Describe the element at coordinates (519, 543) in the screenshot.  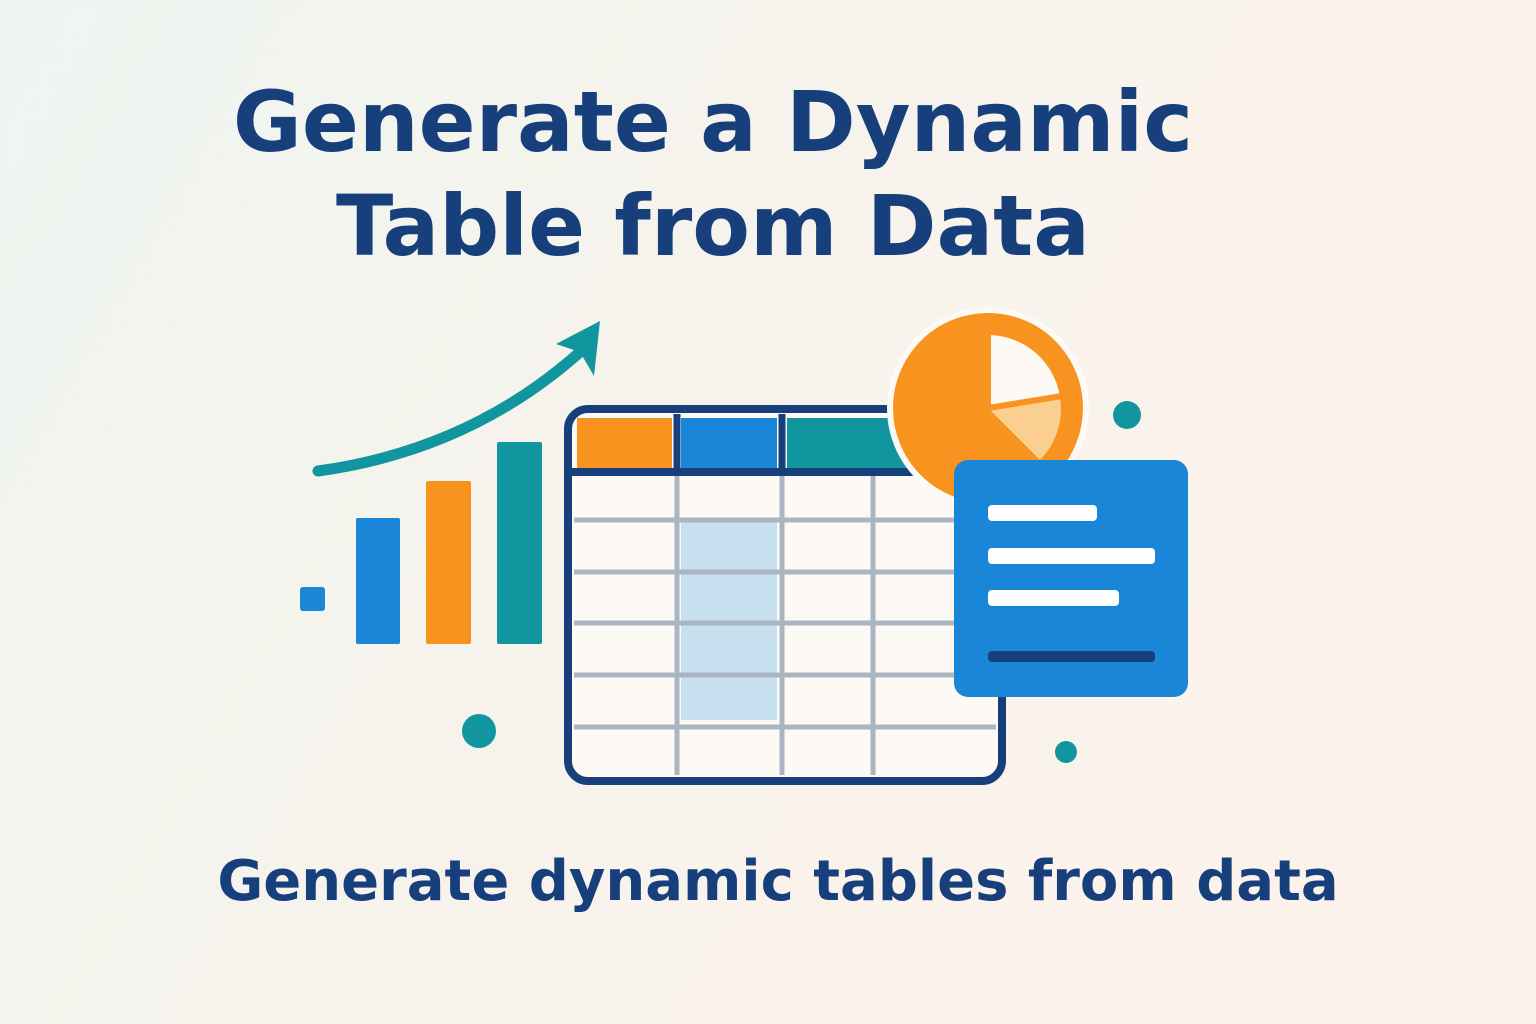
I see `bar-teal` at that location.